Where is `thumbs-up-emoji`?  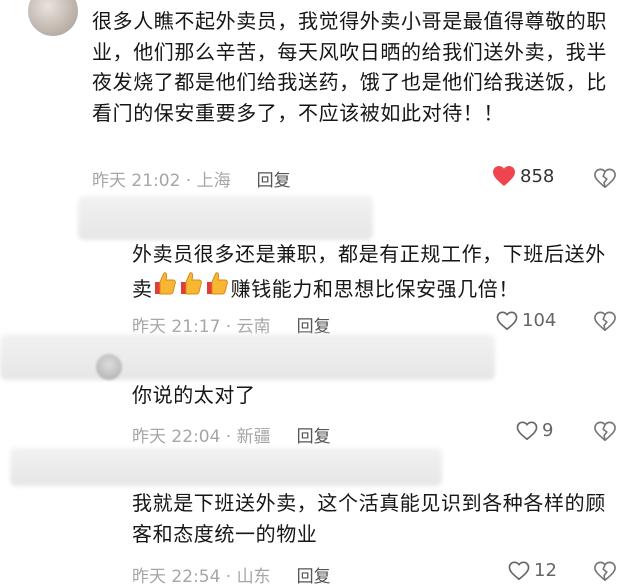
thumbs-up-emoji is located at coordinates (192, 283).